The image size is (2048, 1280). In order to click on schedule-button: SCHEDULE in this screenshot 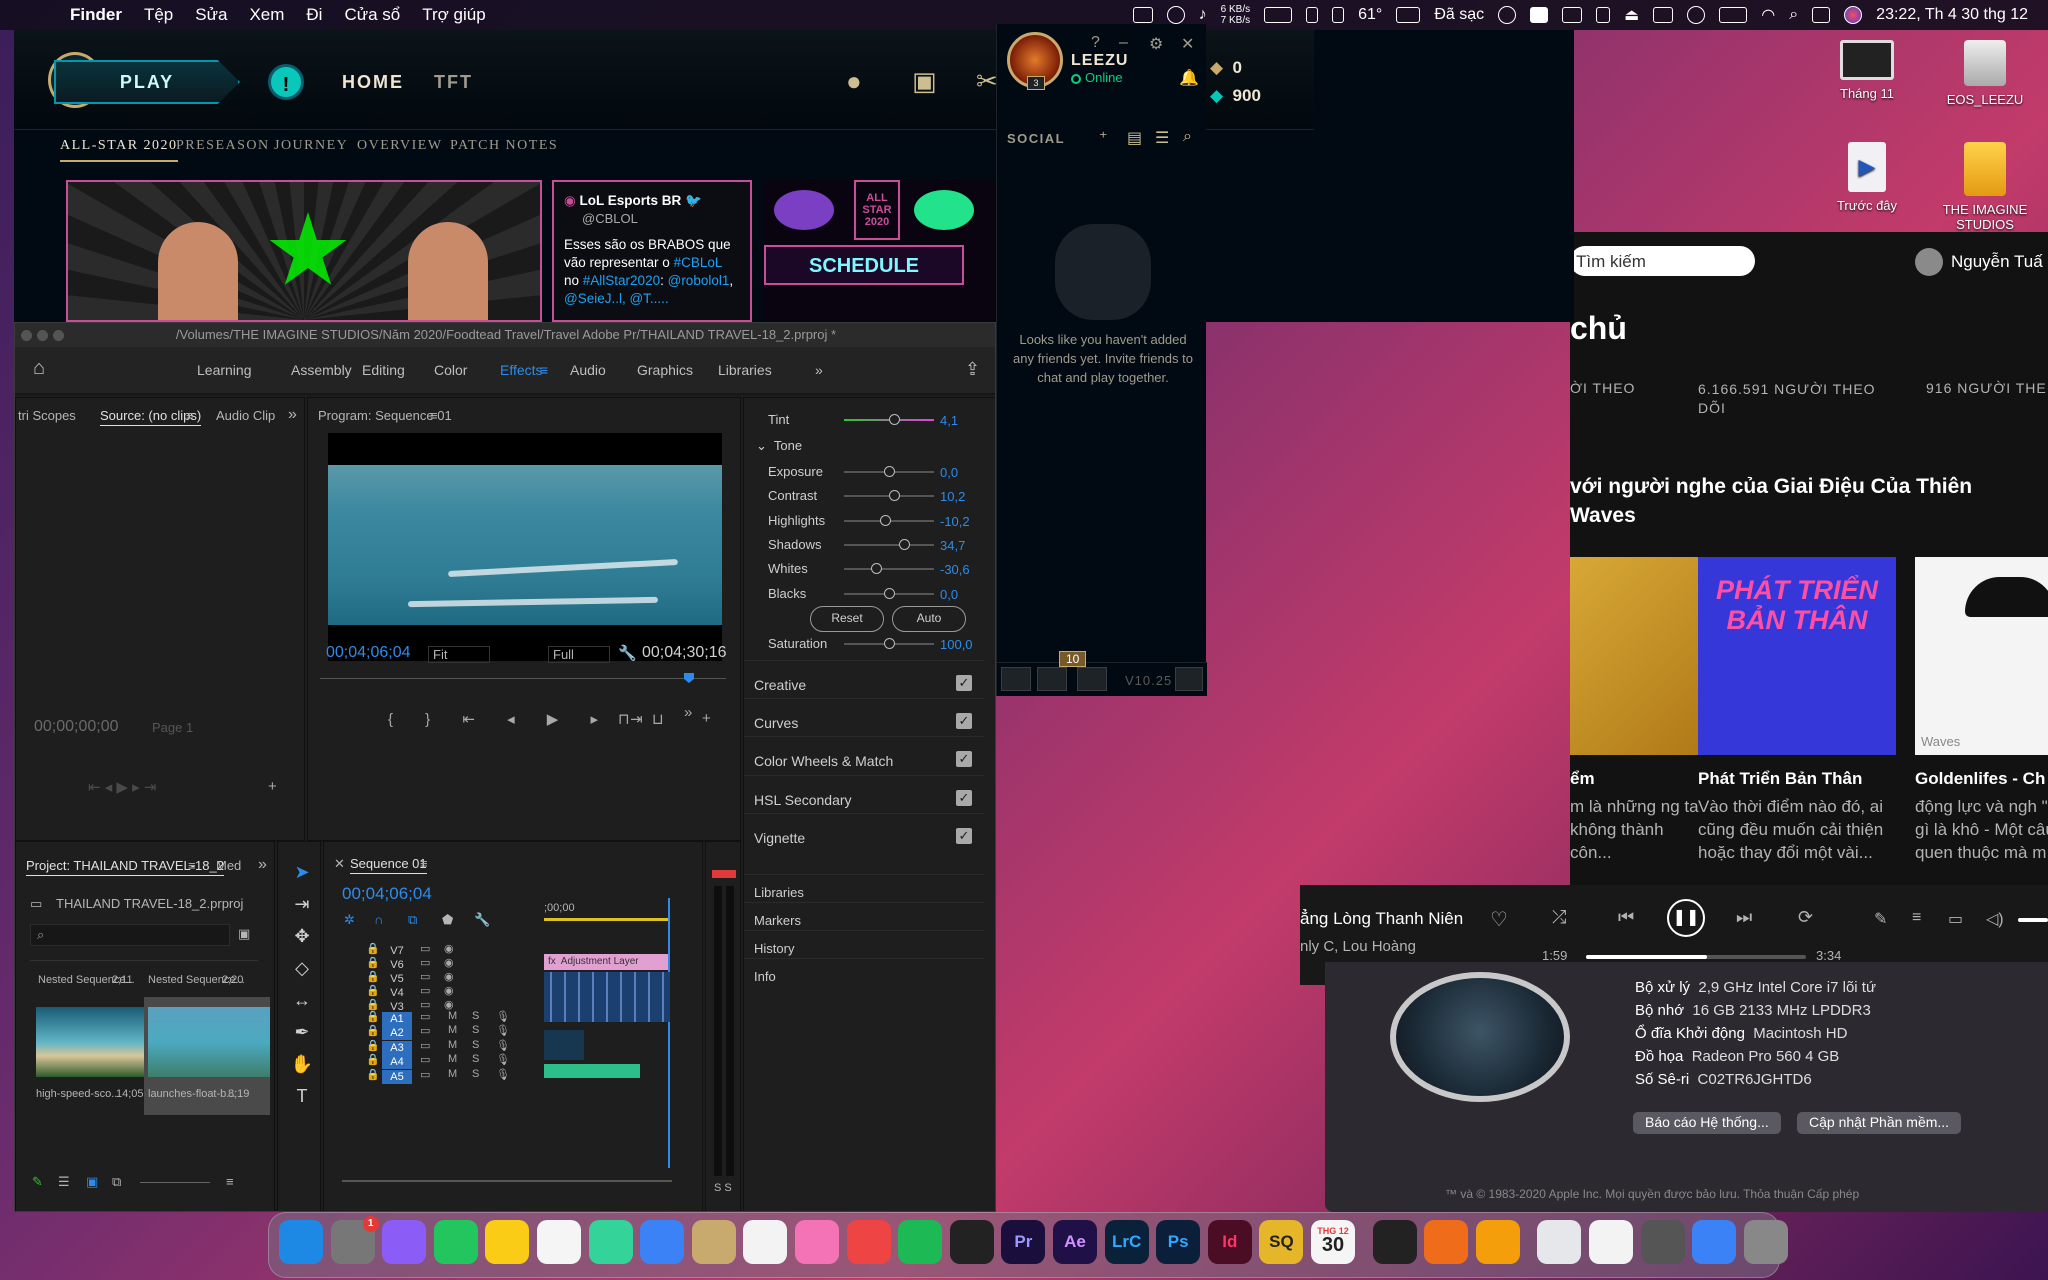, I will do `click(864, 265)`.